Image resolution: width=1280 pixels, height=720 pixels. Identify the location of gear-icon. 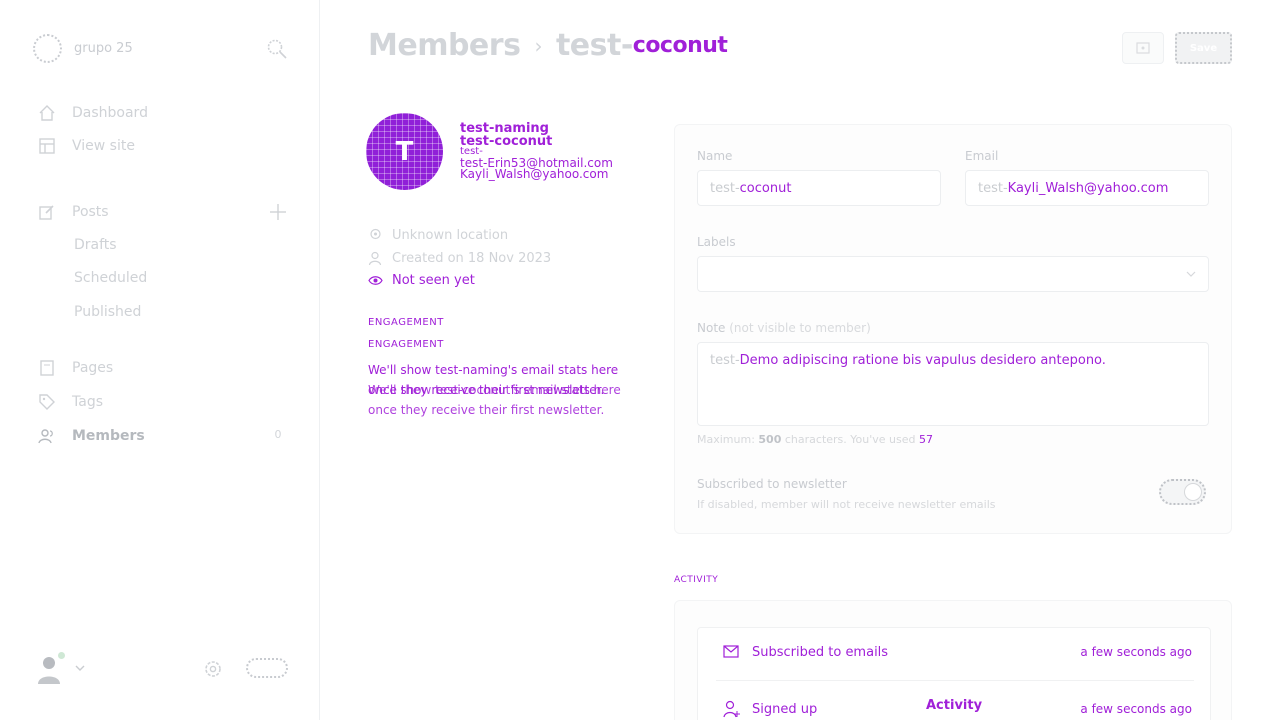
(213, 669).